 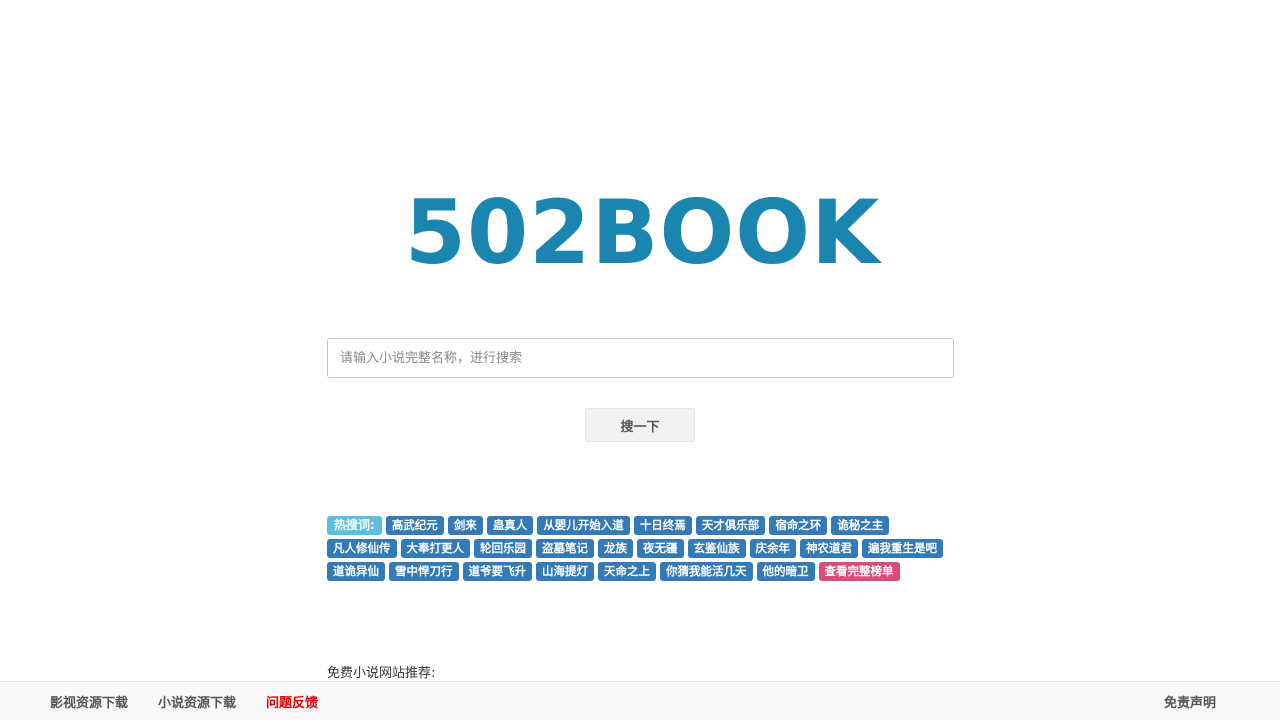 I want to click on hot-tag: 蛊真人, so click(x=510, y=525).